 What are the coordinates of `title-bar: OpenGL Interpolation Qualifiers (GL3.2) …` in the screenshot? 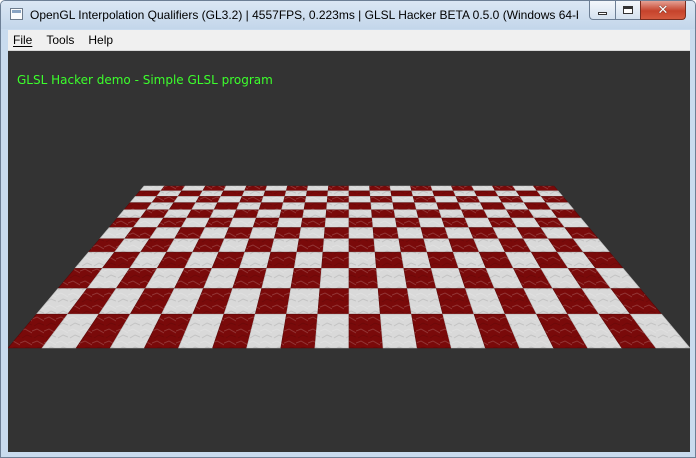 It's located at (348, 15).